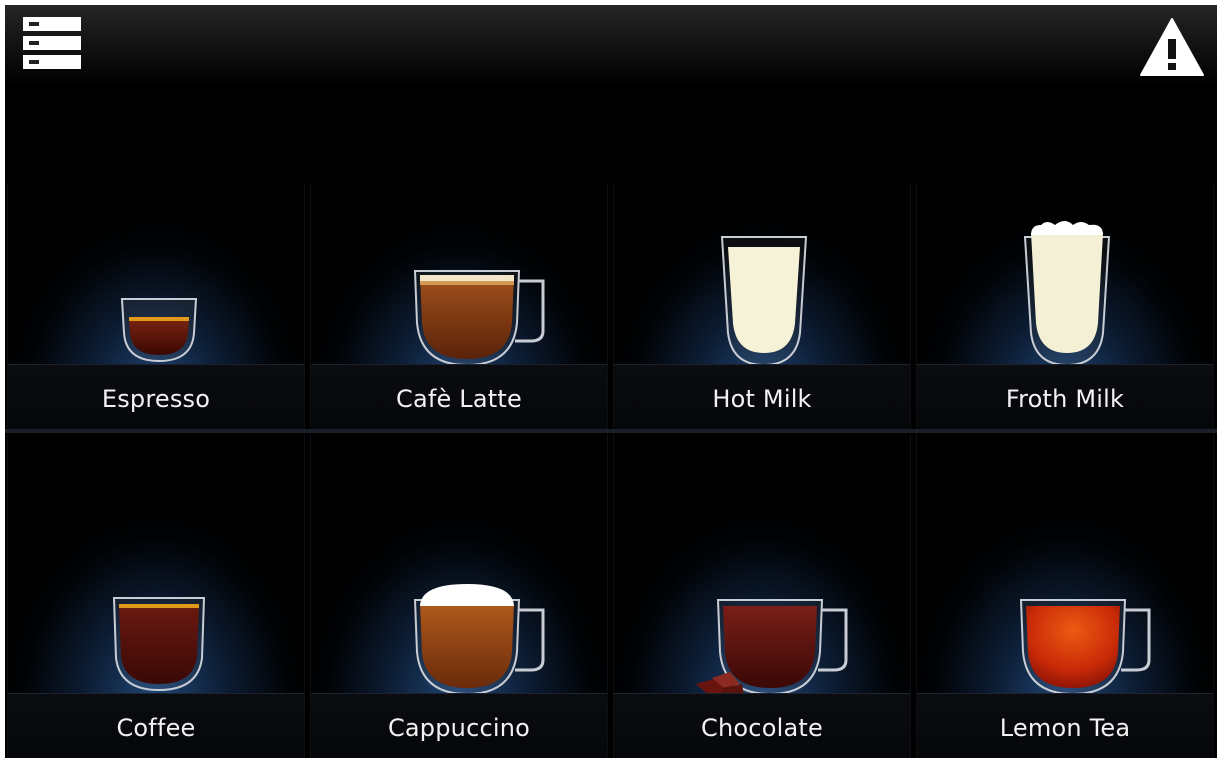 This screenshot has height=761, width=1219. Describe the element at coordinates (459, 399) in the screenshot. I see `drink-label: Cafè Latte` at that location.